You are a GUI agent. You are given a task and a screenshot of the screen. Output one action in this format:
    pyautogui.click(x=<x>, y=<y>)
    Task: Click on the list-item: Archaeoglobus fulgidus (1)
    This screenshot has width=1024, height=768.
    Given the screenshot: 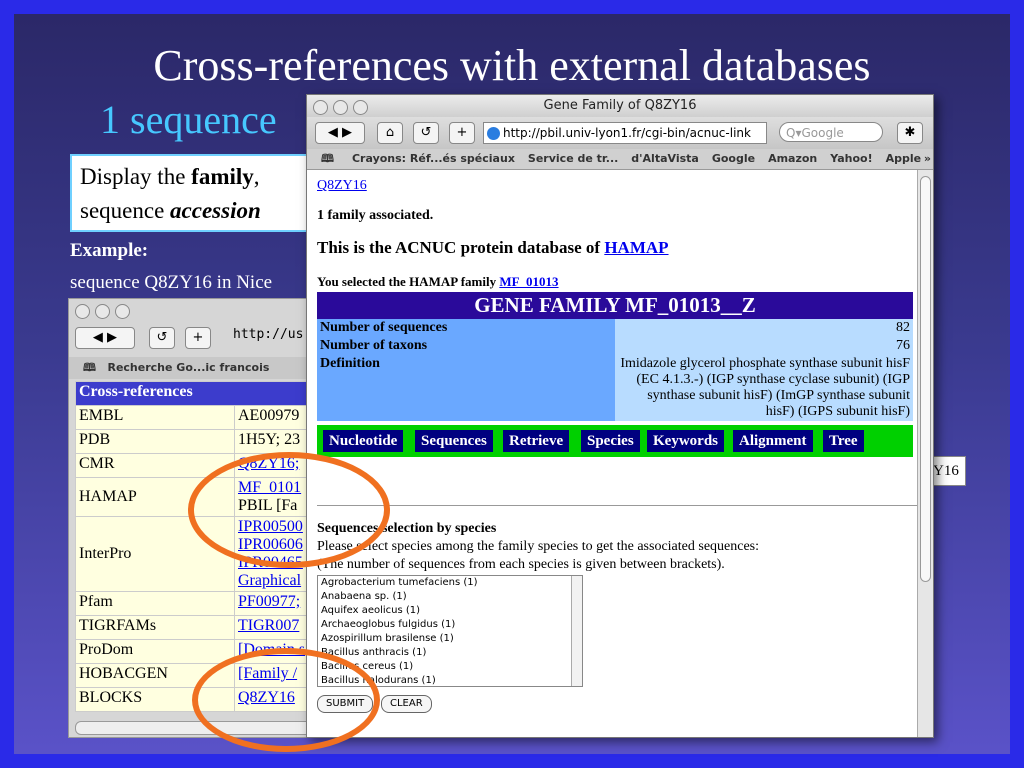 What is the action you would take?
    pyautogui.click(x=451, y=625)
    